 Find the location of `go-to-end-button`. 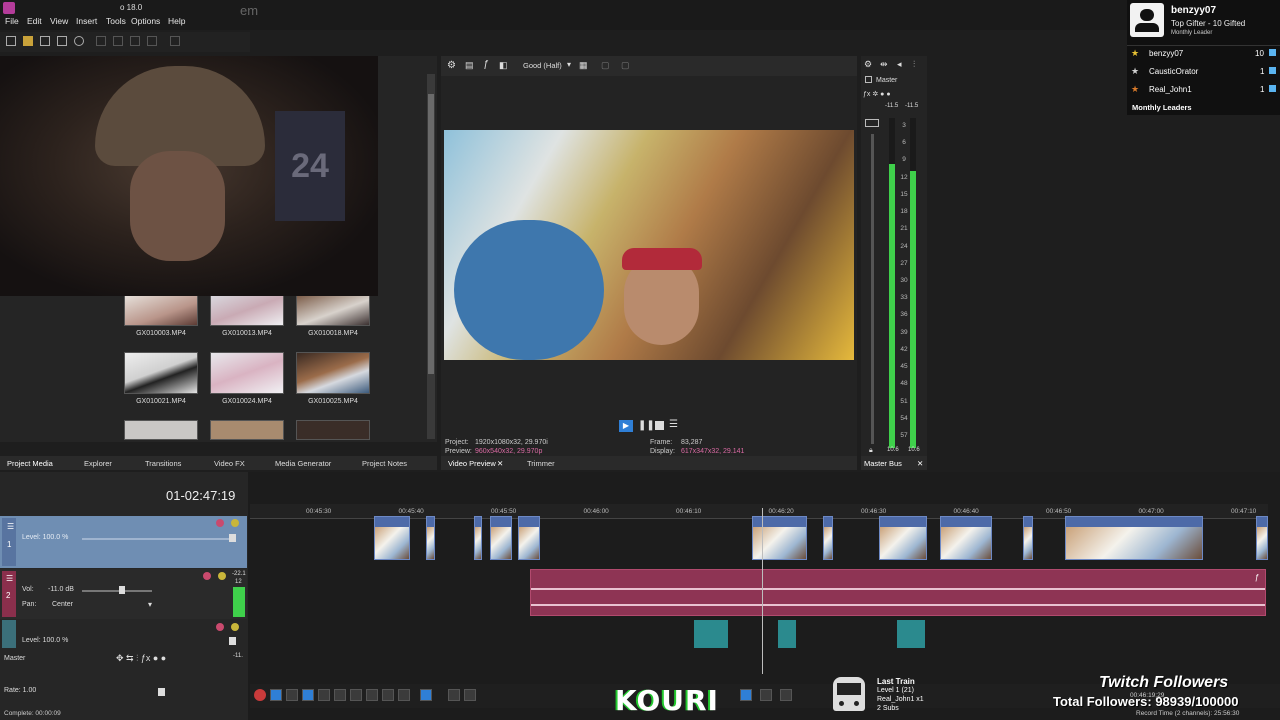

go-to-end-button is located at coordinates (372, 695).